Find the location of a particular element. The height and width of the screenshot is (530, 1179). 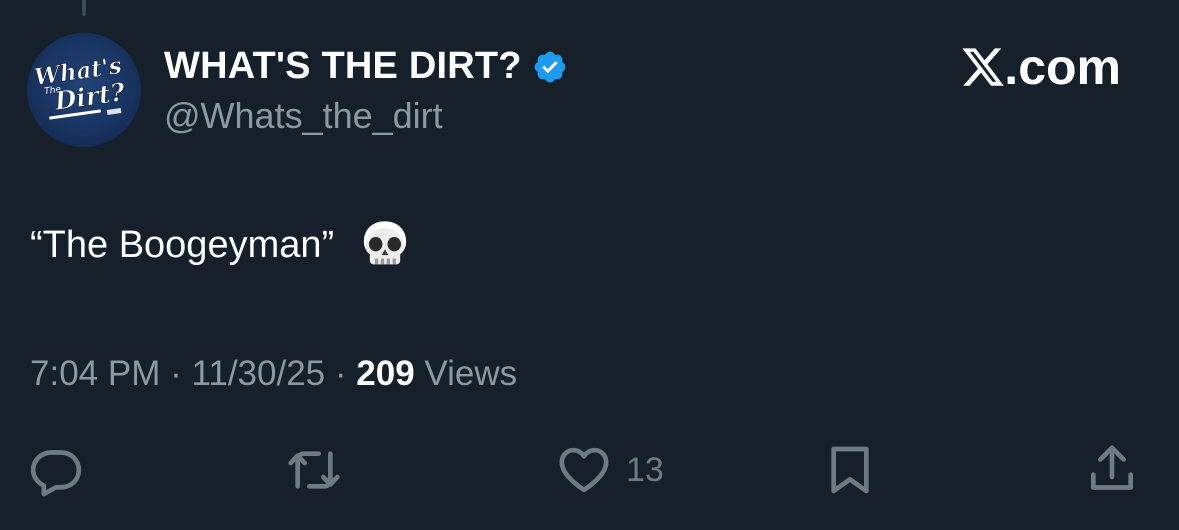

display-name-text: WHAT'S THE DIRT? is located at coordinates (343, 66).